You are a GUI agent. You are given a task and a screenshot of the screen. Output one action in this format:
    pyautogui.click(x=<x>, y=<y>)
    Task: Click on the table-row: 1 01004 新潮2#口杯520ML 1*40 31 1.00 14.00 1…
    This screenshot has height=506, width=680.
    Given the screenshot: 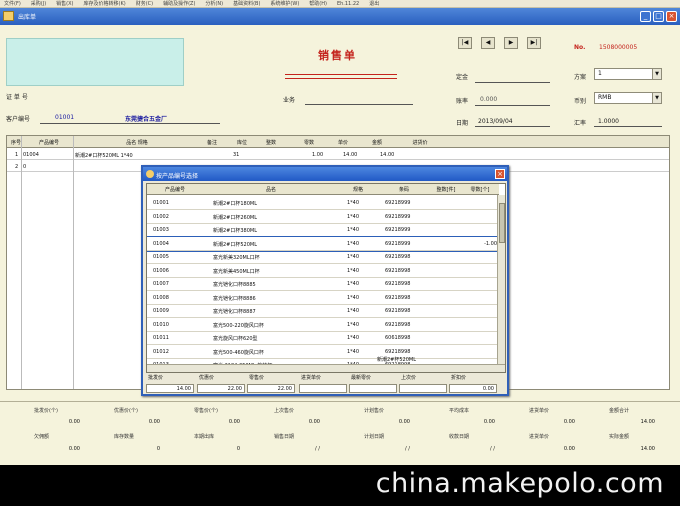 What is the action you would take?
    pyautogui.click(x=338, y=154)
    